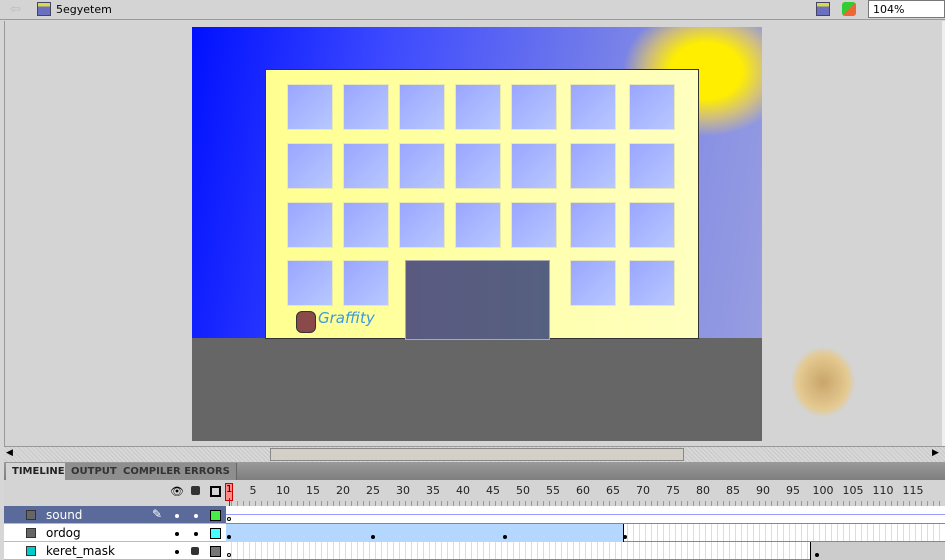 Image resolution: width=945 pixels, height=560 pixels. I want to click on edit-symbols-icon, so click(849, 9).